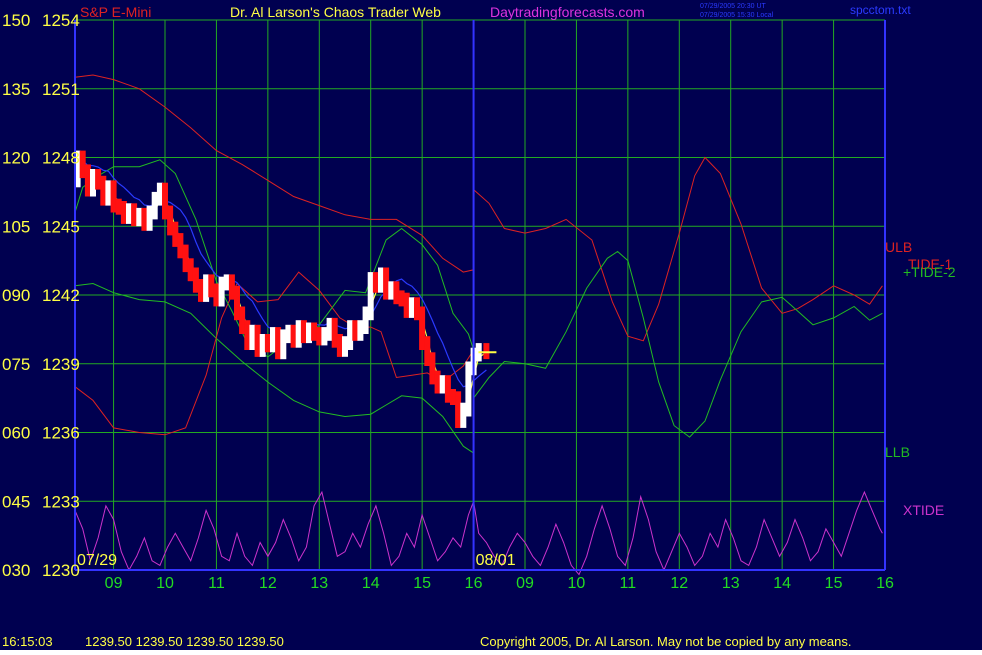 This screenshot has width=982, height=655. What do you see at coordinates (923, 510) in the screenshot?
I see `legend-xtide: XTIDE` at bounding box center [923, 510].